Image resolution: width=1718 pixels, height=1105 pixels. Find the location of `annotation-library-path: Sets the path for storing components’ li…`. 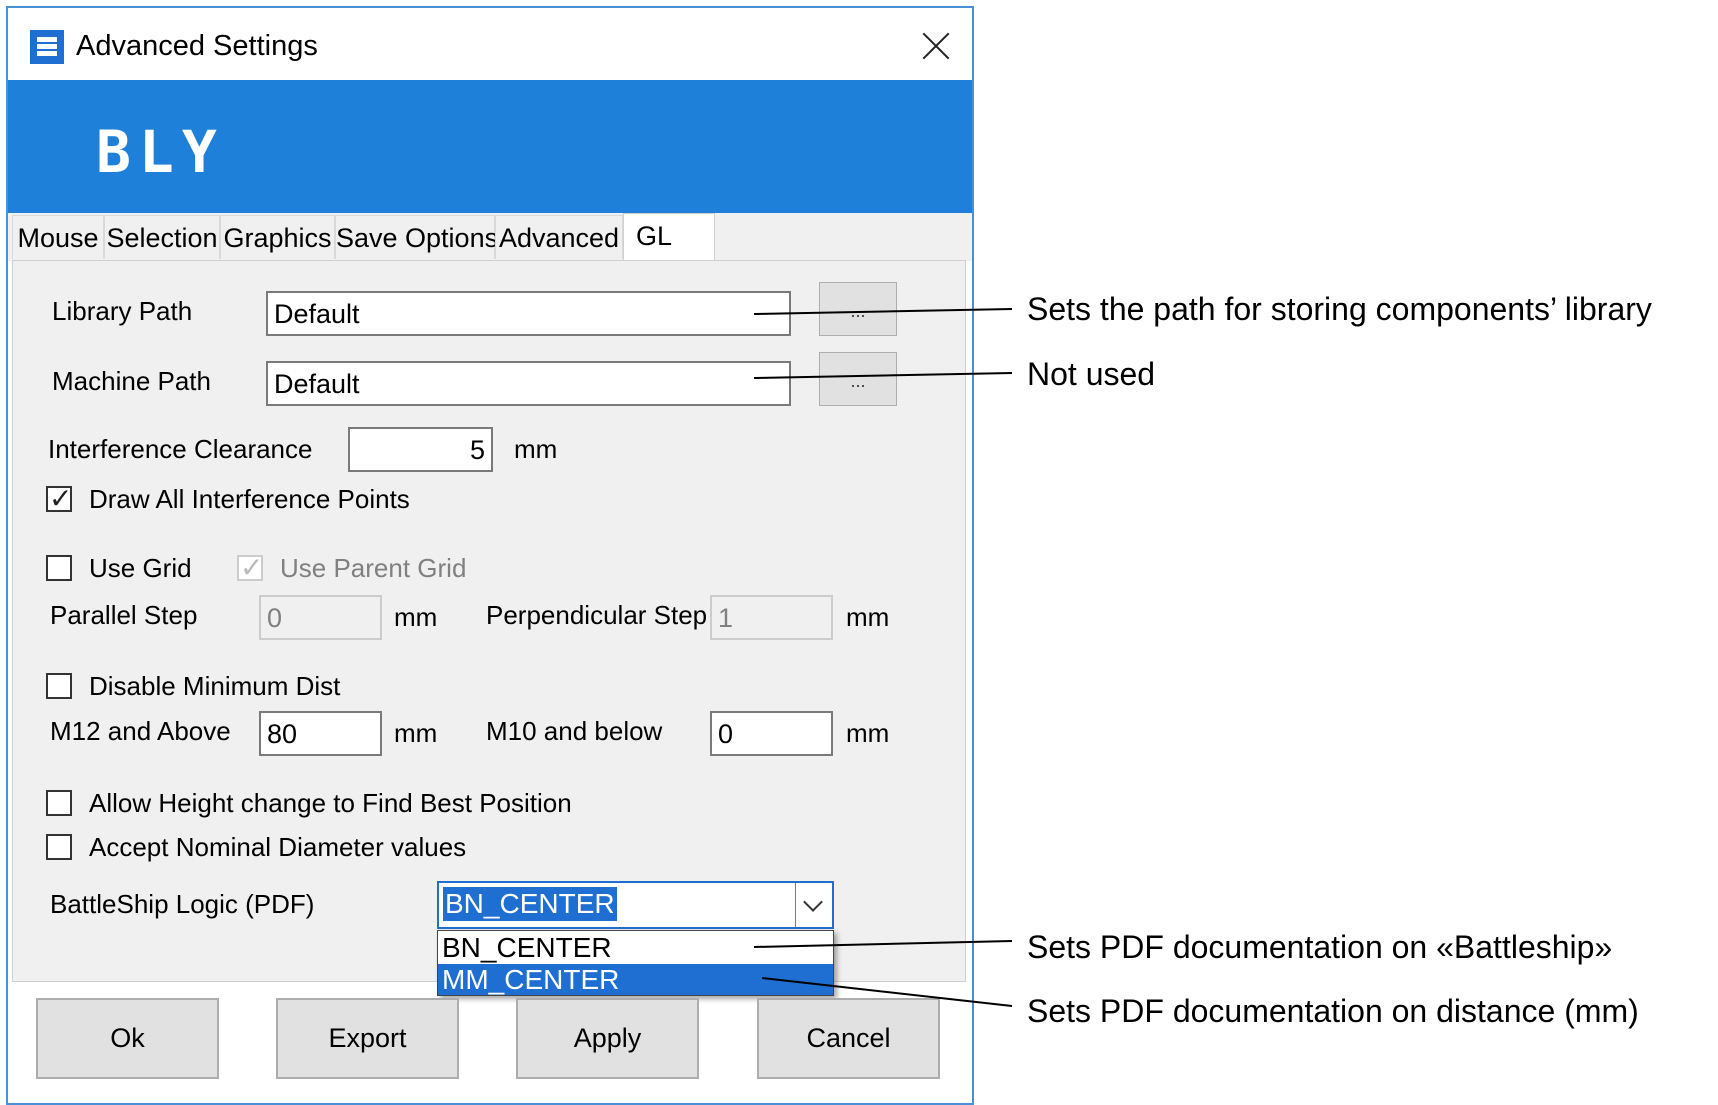

annotation-library-path: Sets the path for storing components’ li… is located at coordinates (1339, 309).